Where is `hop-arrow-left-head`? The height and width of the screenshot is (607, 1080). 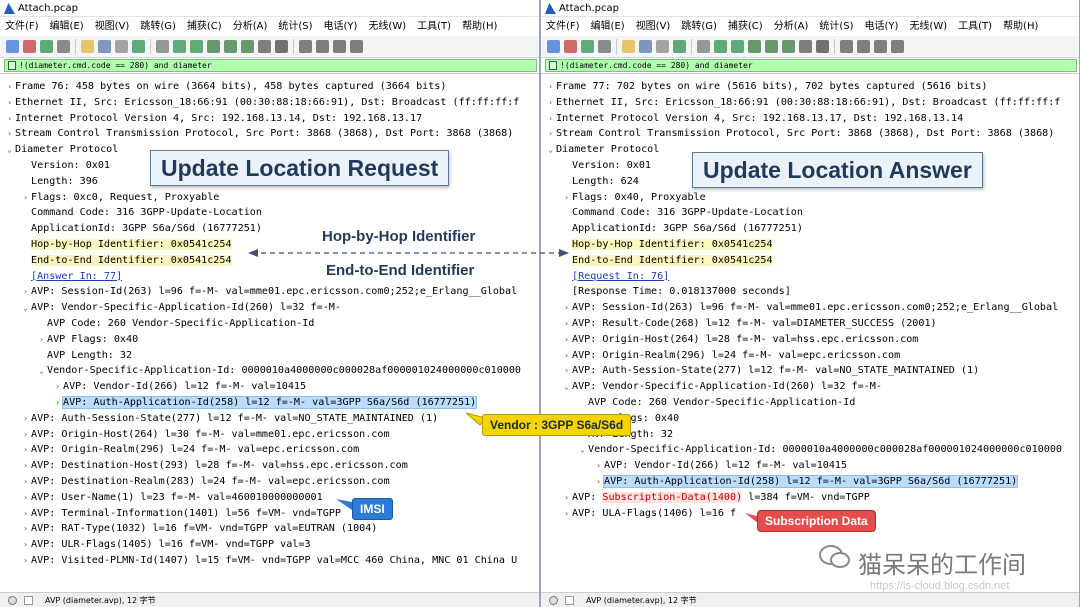
hop-arrow-left-head is located at coordinates (253, 253).